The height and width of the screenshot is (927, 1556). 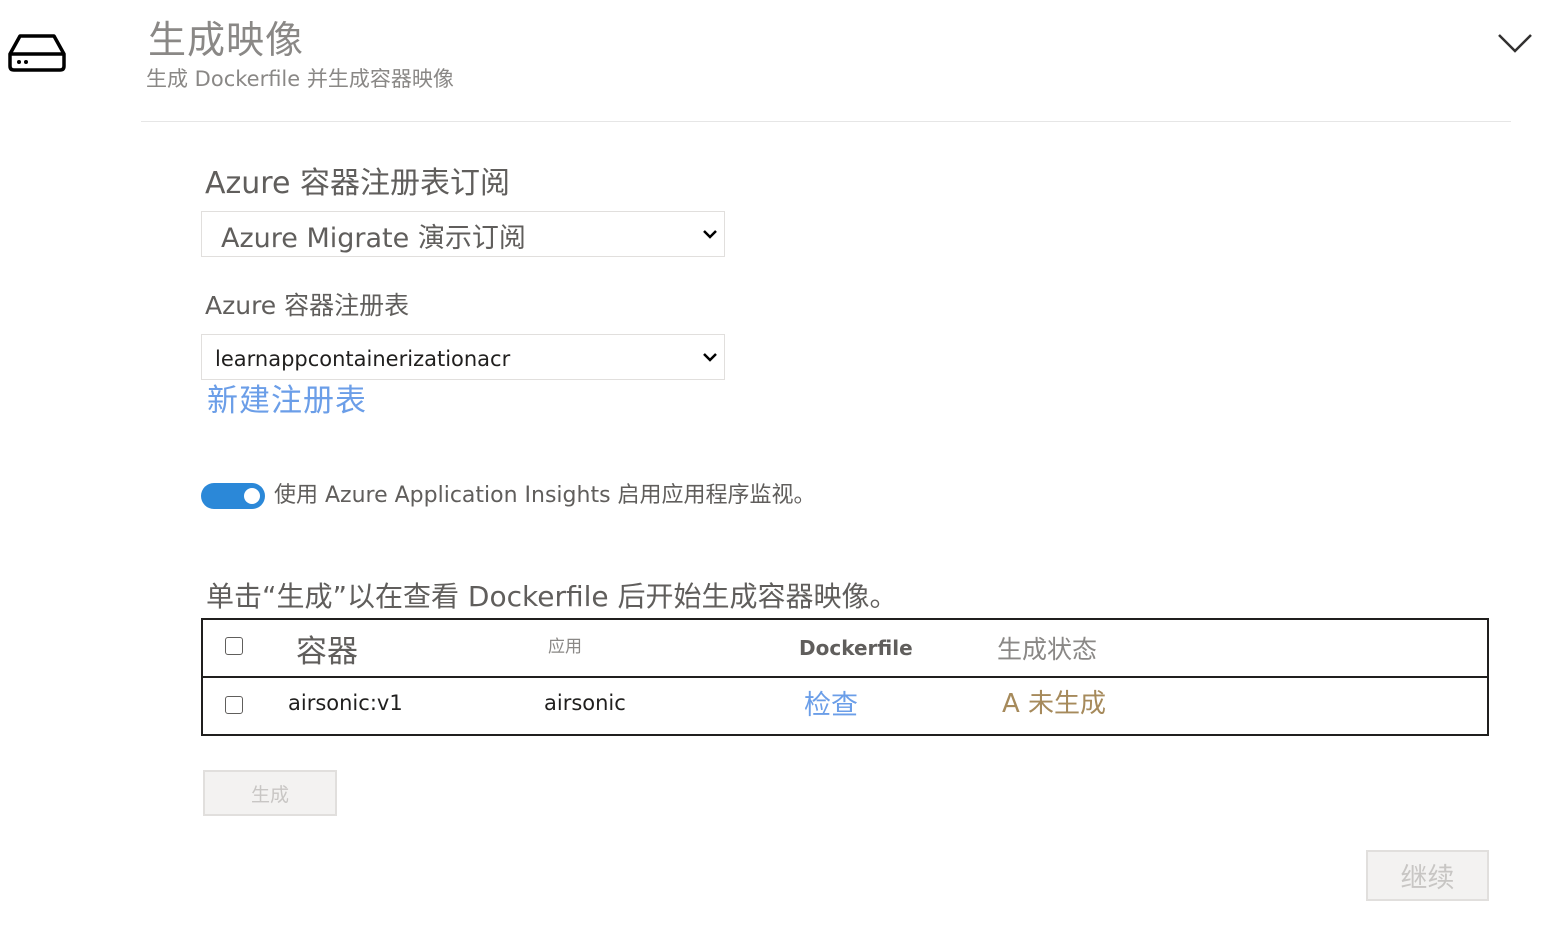 What do you see at coordinates (1054, 704) in the screenshot?
I see `cell-build-status: A 未生成` at bounding box center [1054, 704].